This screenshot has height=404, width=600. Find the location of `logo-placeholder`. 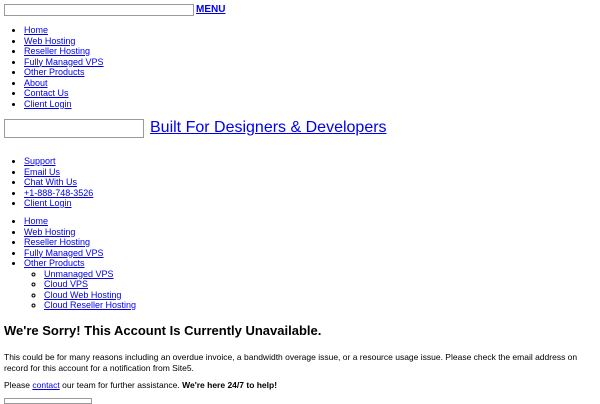

logo-placeholder is located at coordinates (74, 128).